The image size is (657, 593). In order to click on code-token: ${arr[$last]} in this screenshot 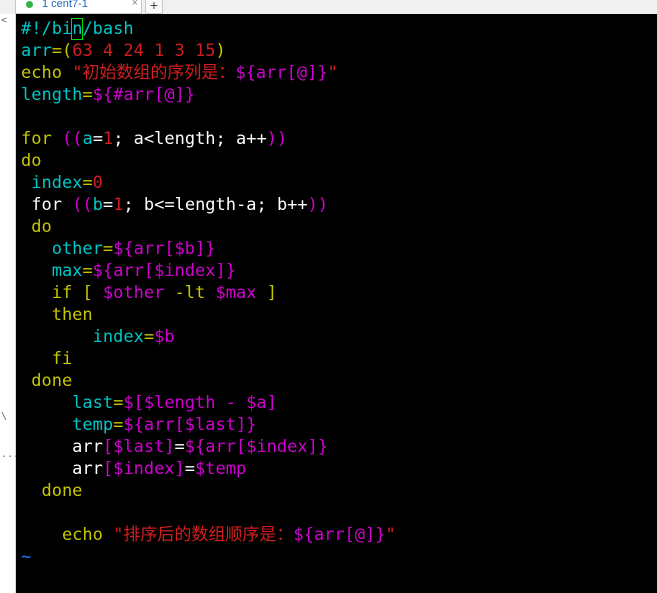, I will do `click(190, 425)`.